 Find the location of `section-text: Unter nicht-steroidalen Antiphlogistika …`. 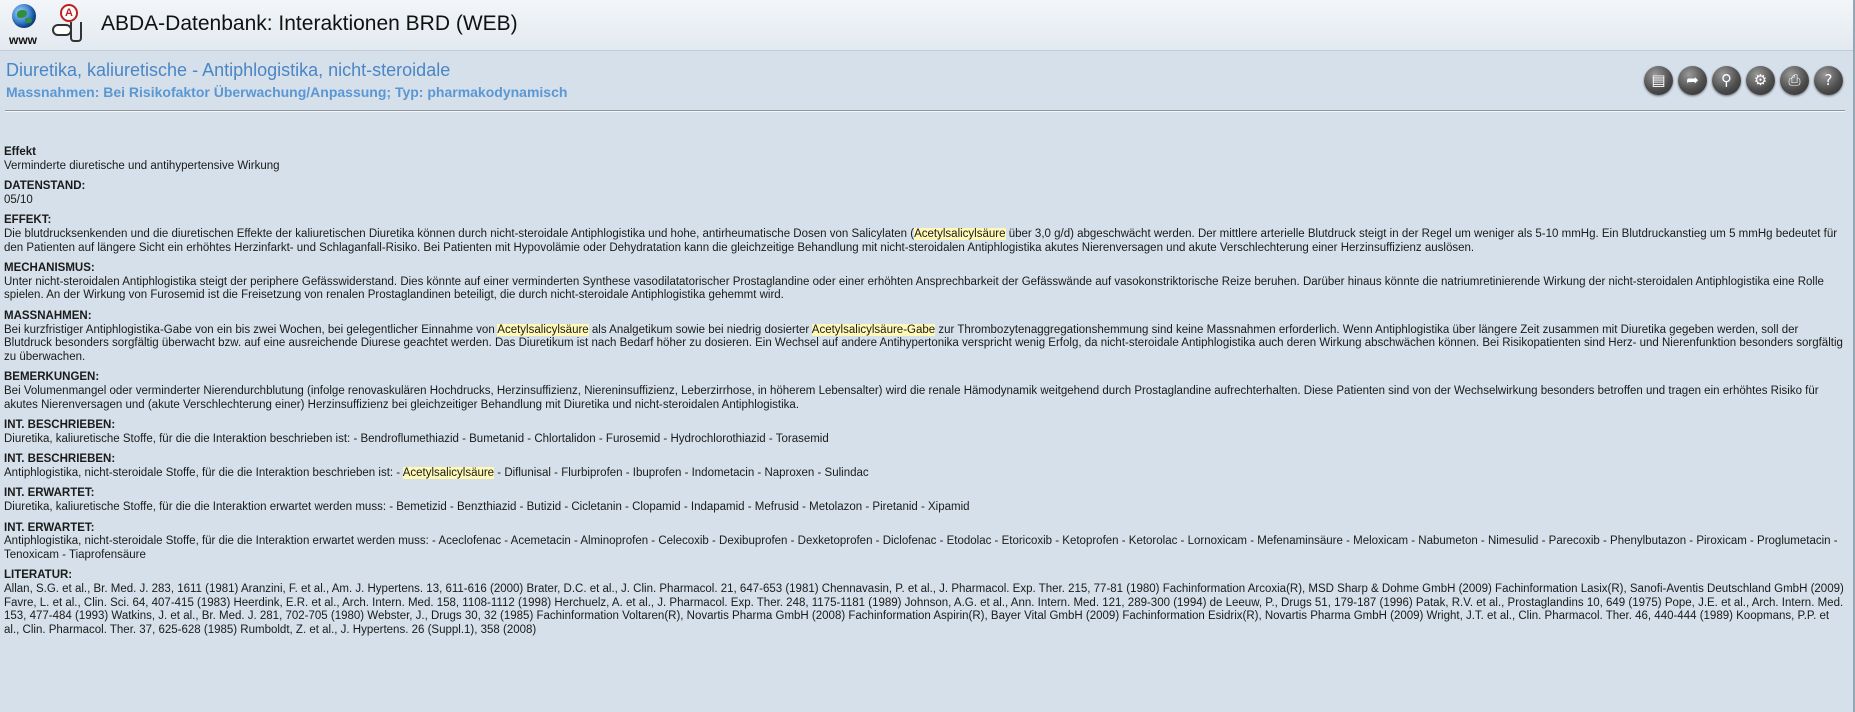

section-text: Unter nicht-steroidalen Antiphlogistika … is located at coordinates (914, 288).